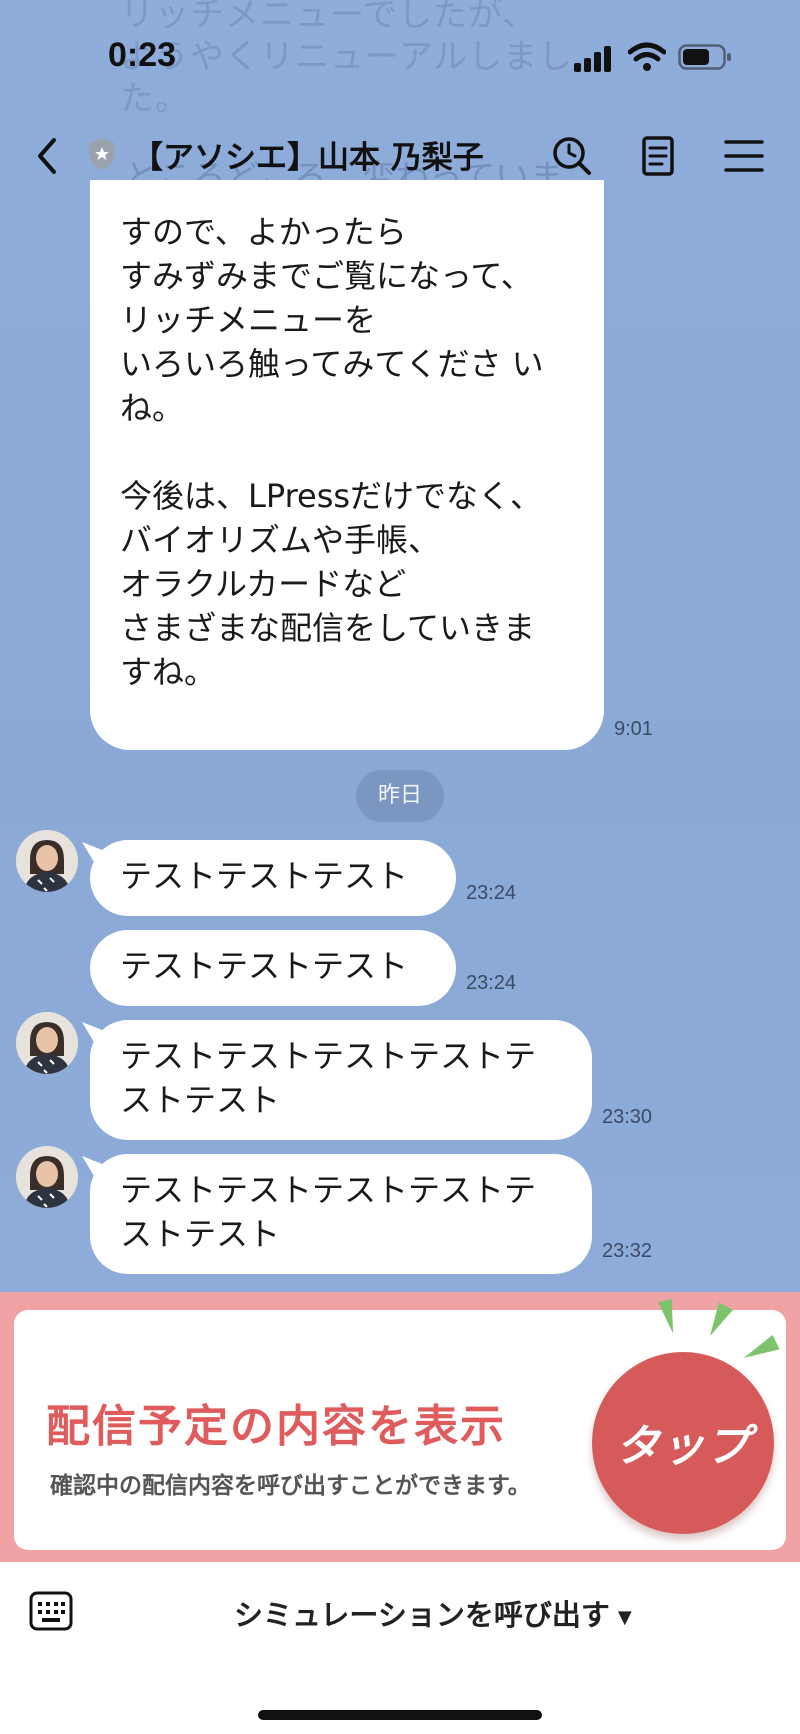  I want to click on status-time: 0:23, so click(142, 55).